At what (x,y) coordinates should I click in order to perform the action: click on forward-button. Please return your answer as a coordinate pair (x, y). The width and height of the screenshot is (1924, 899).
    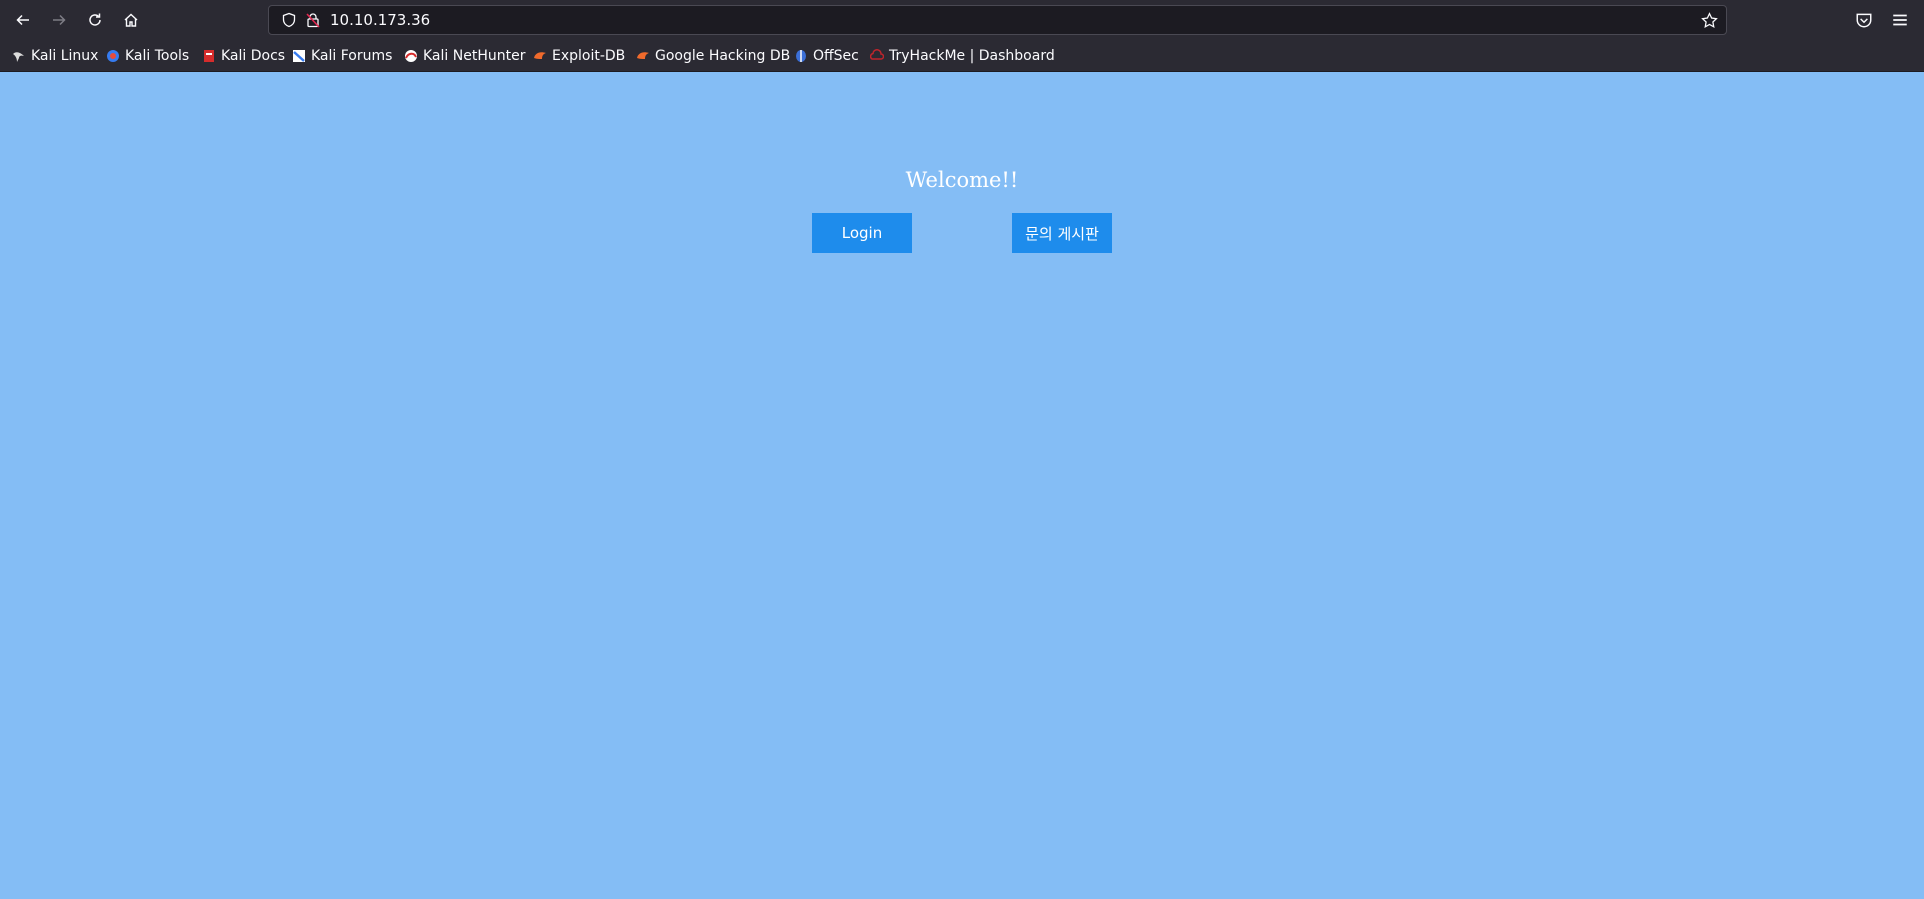
    Looking at the image, I should click on (59, 20).